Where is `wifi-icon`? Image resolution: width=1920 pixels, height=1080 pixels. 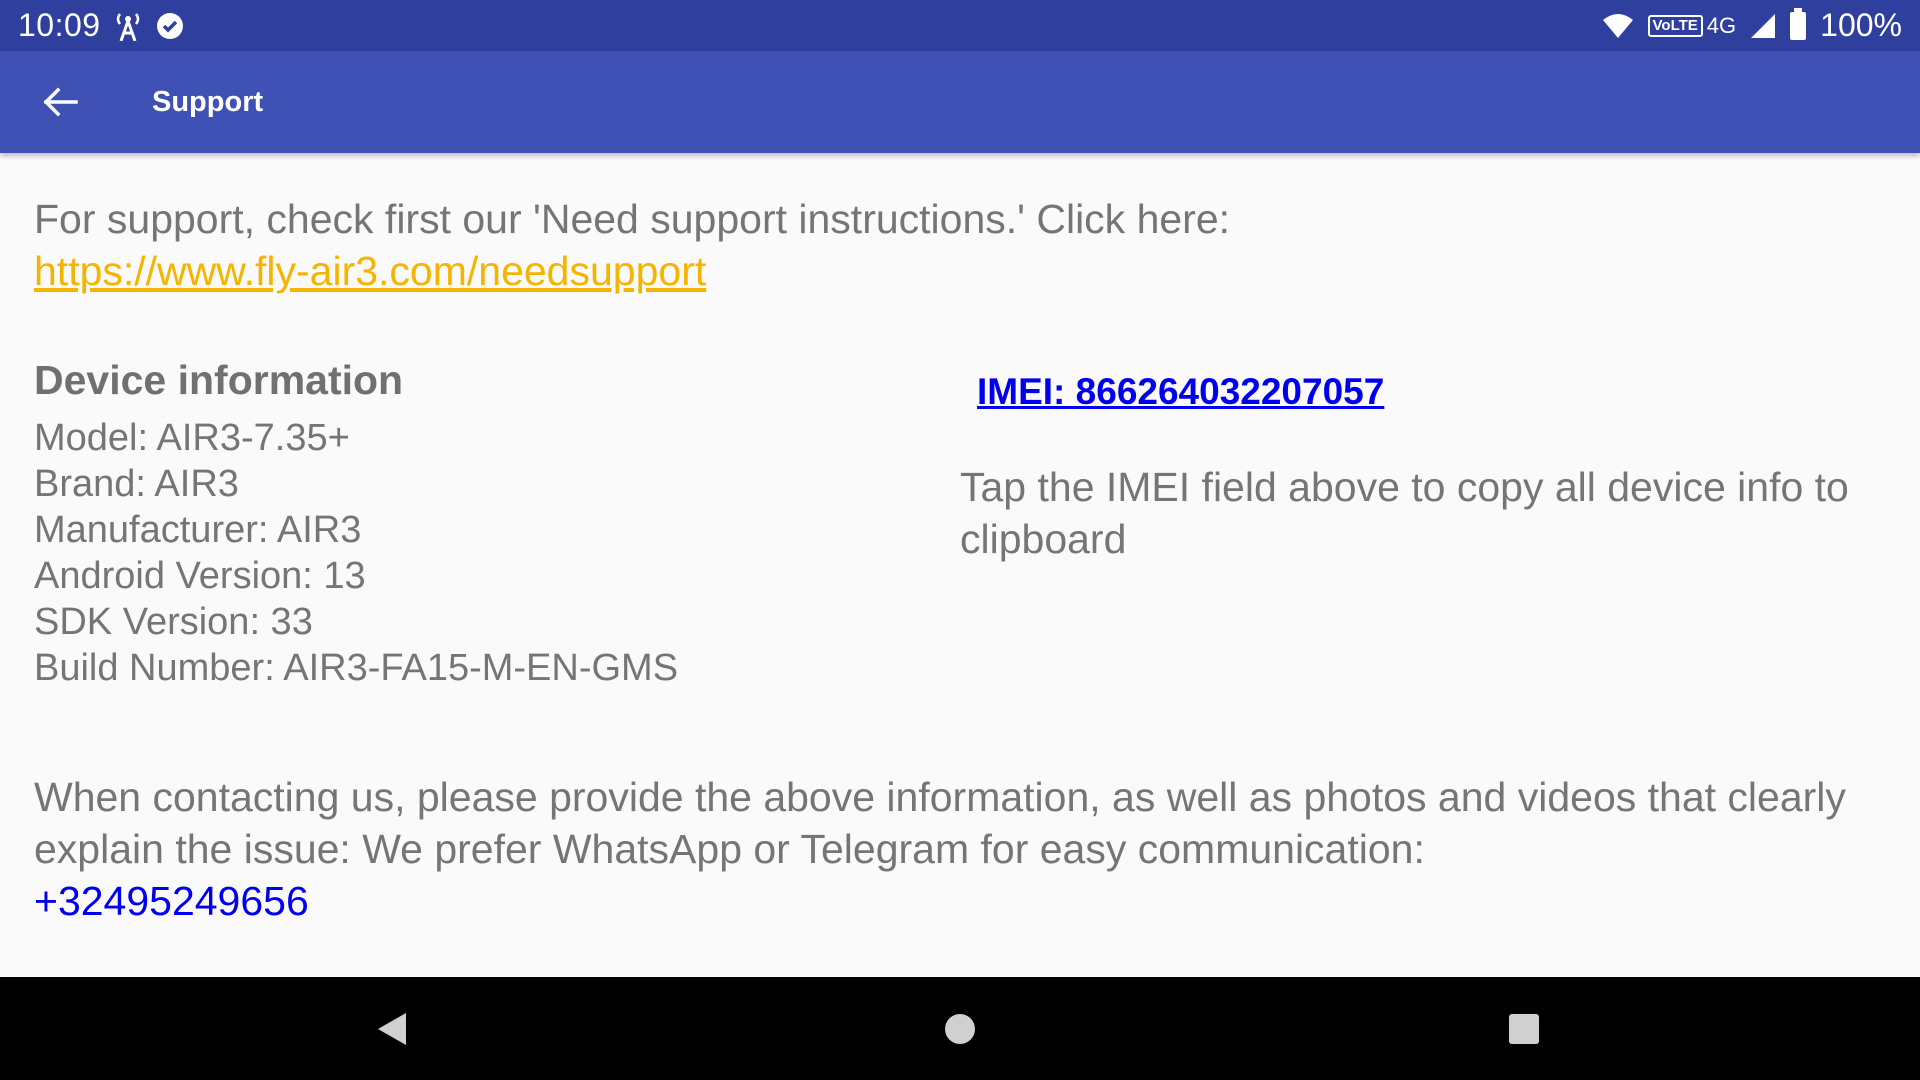 wifi-icon is located at coordinates (1618, 26).